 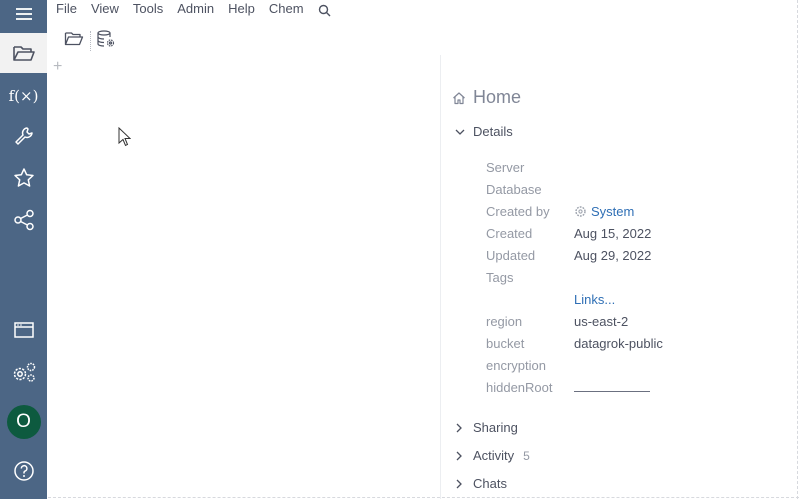 I want to click on menu-help: Help, so click(x=241, y=9).